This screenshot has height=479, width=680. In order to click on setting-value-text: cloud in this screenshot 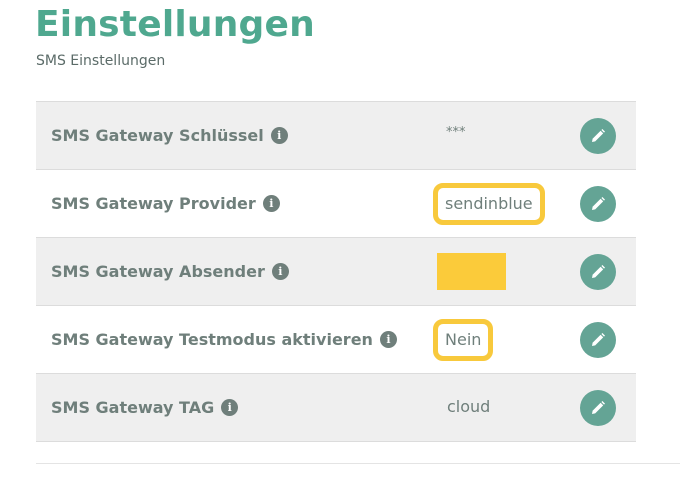, I will do `click(469, 406)`.